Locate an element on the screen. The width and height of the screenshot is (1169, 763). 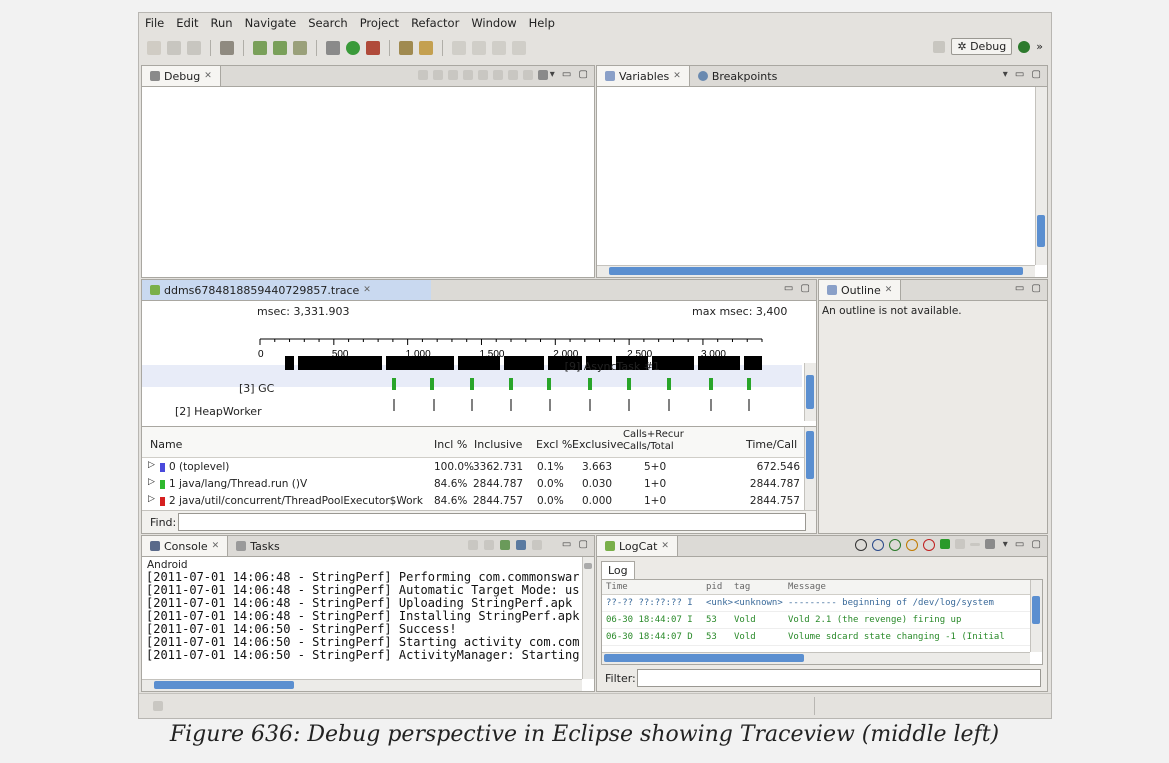
logcat-col-pid: pid is located at coordinates (714, 587).